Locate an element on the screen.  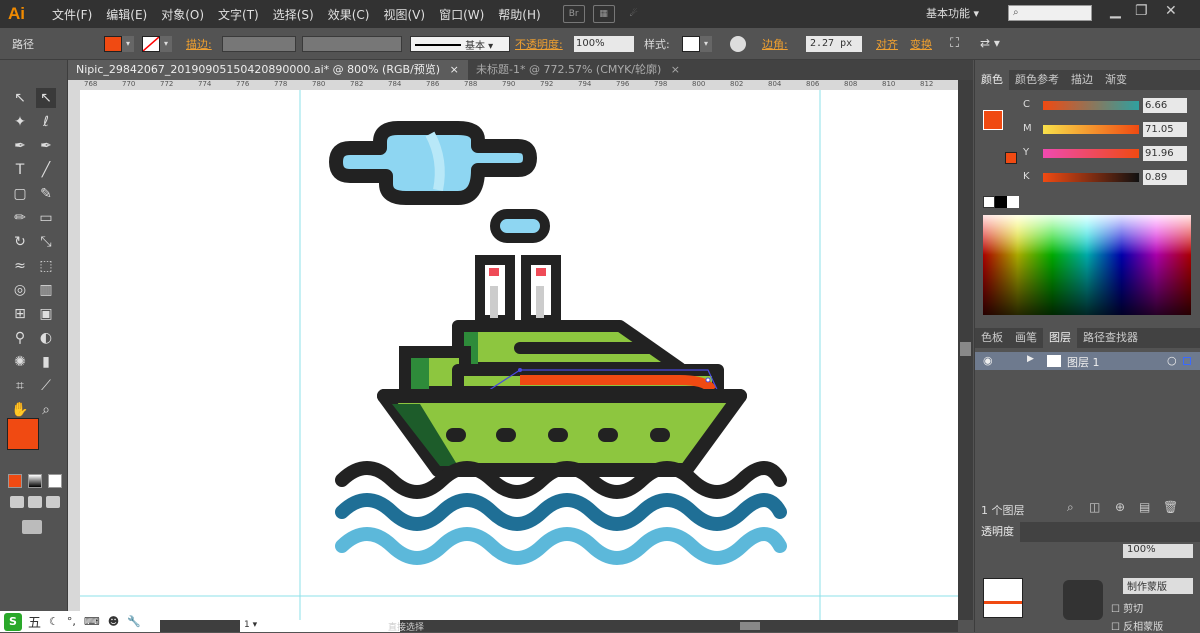
zoom-icon: ⌕ is located at coordinates (46, 410).